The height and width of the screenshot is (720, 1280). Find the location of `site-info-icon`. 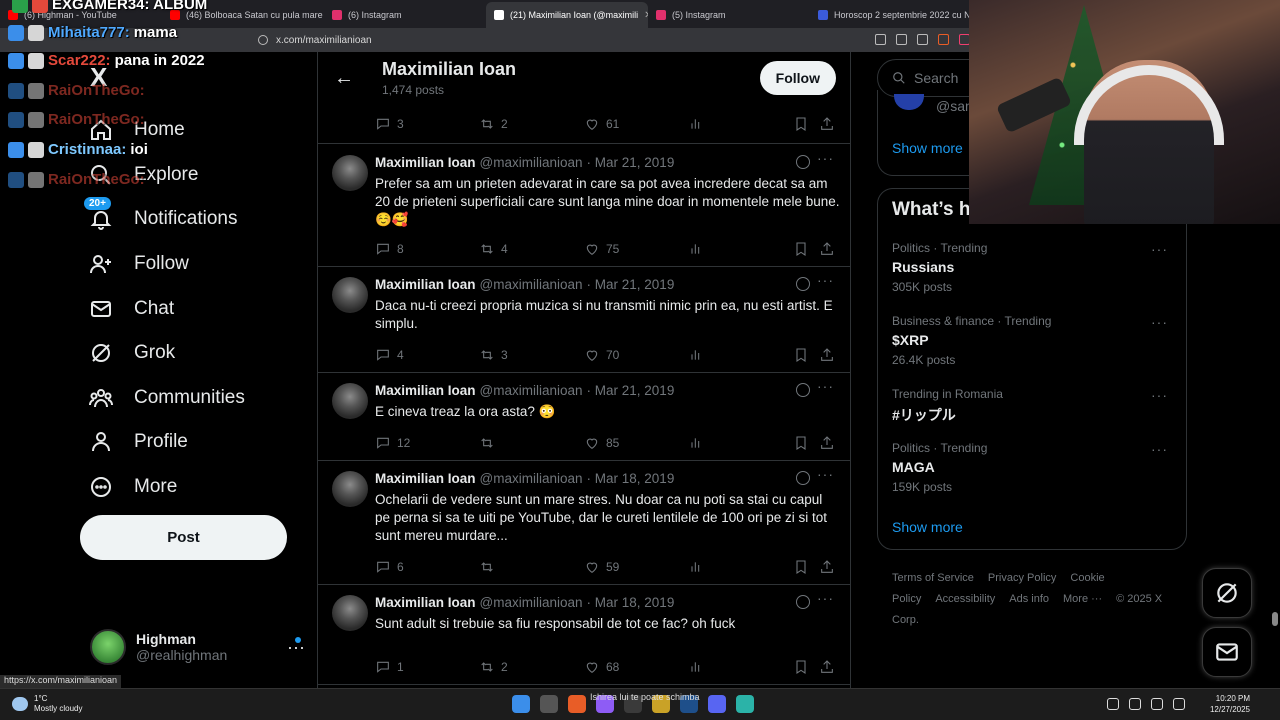

site-info-icon is located at coordinates (263, 40).